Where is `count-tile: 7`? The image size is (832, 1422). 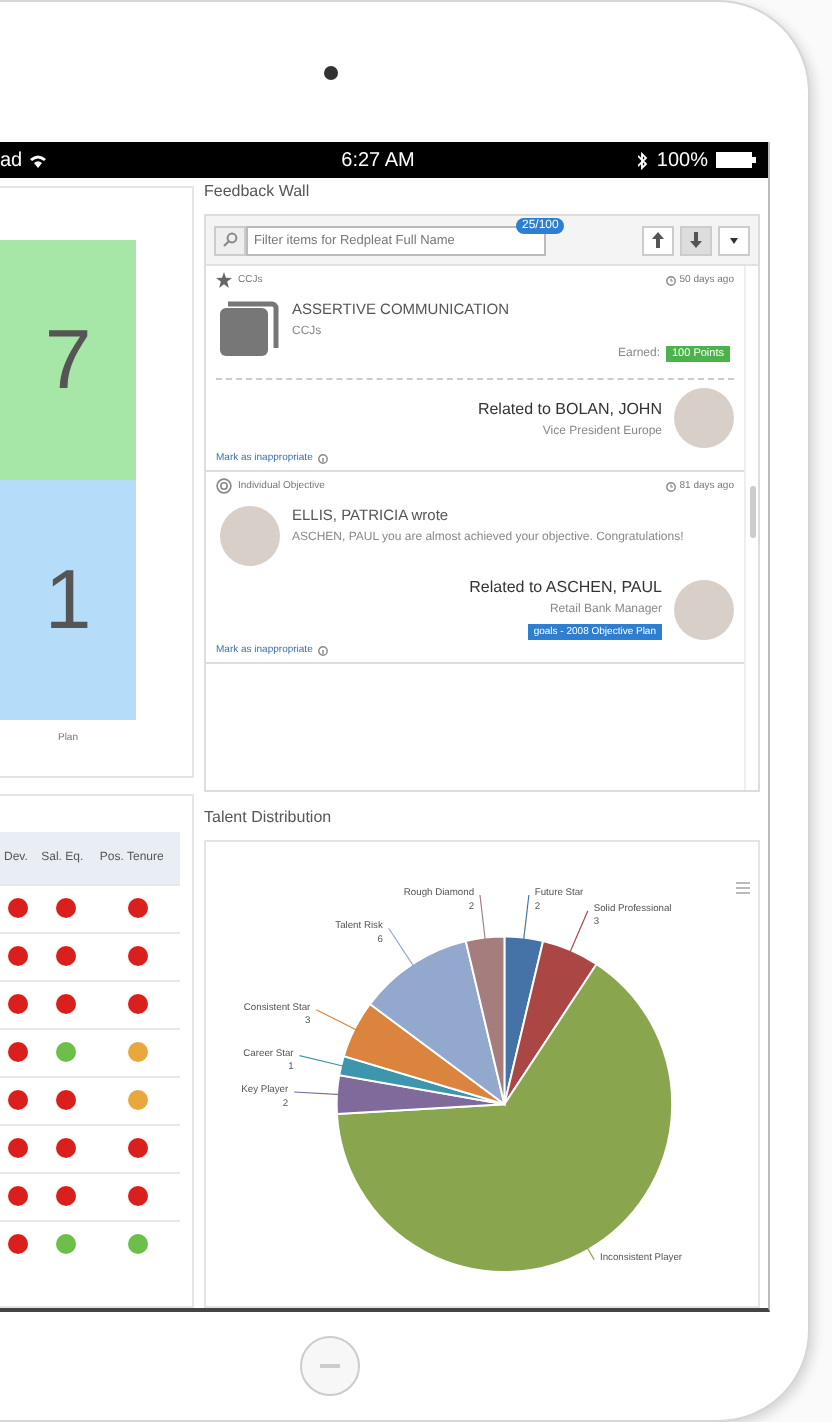 count-tile: 7 is located at coordinates (68, 360).